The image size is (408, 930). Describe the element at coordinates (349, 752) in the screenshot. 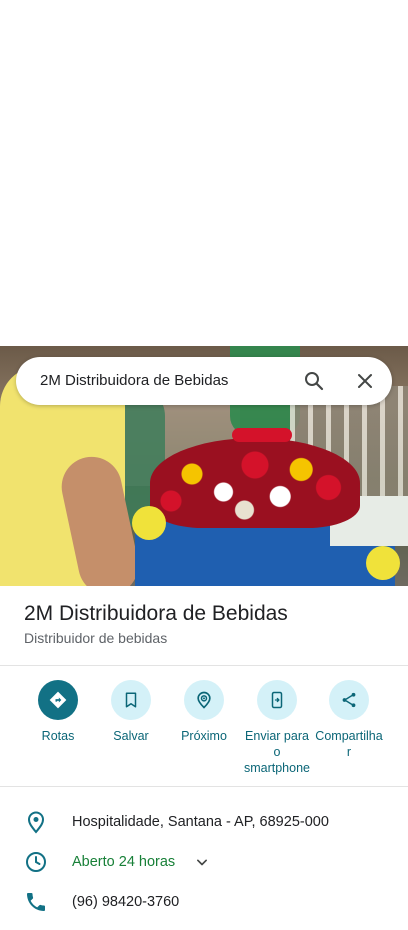

I see `label-line: r` at that location.